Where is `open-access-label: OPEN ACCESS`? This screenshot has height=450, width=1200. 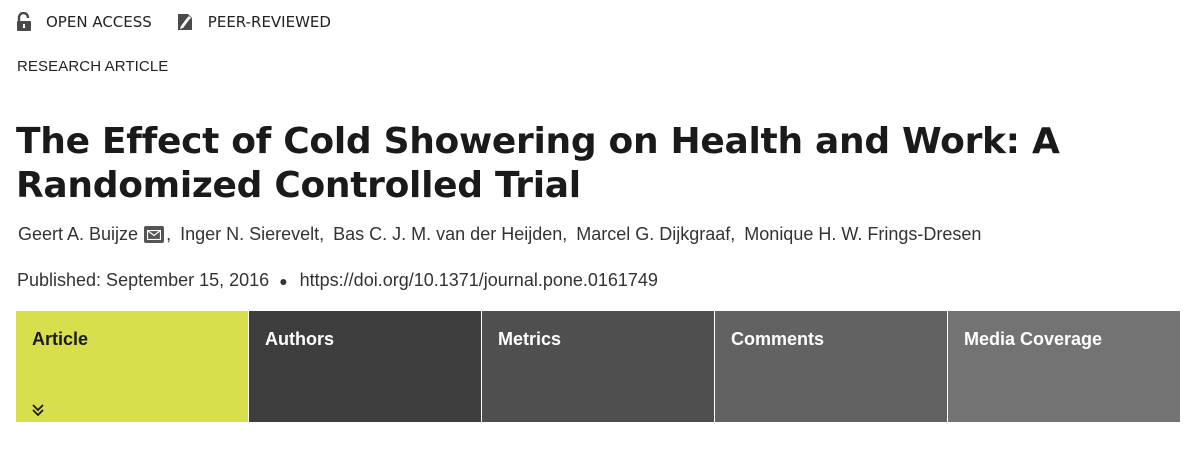 open-access-label: OPEN ACCESS is located at coordinates (99, 22).